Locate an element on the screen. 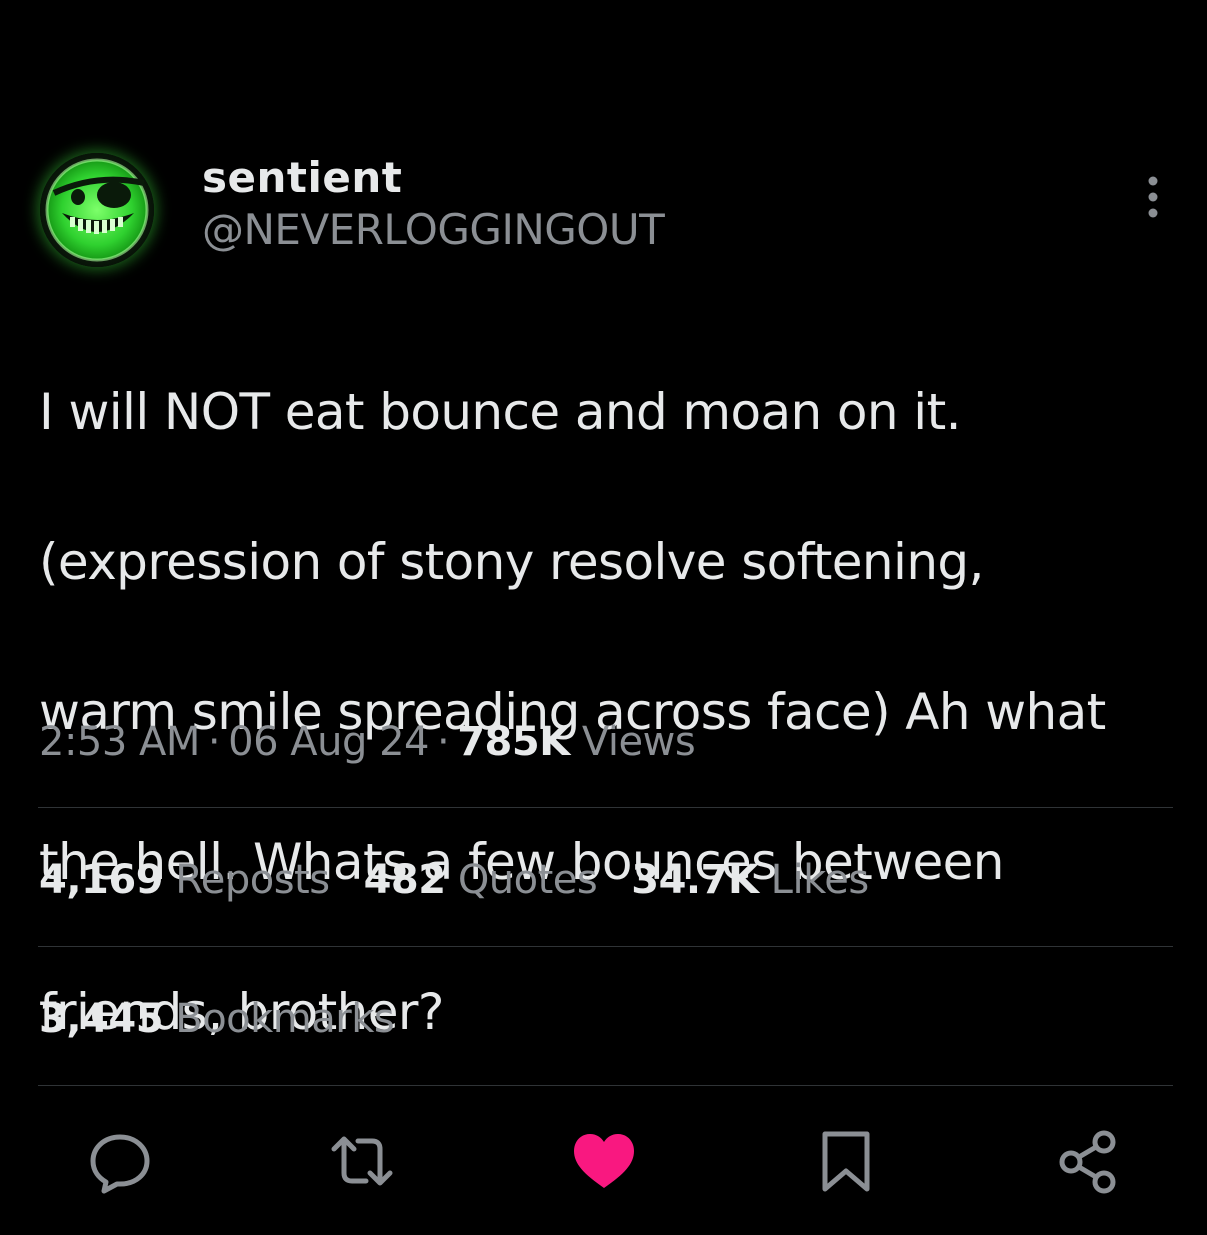 The height and width of the screenshot is (1235, 1207). more-options-button is located at coordinates (1153, 197).